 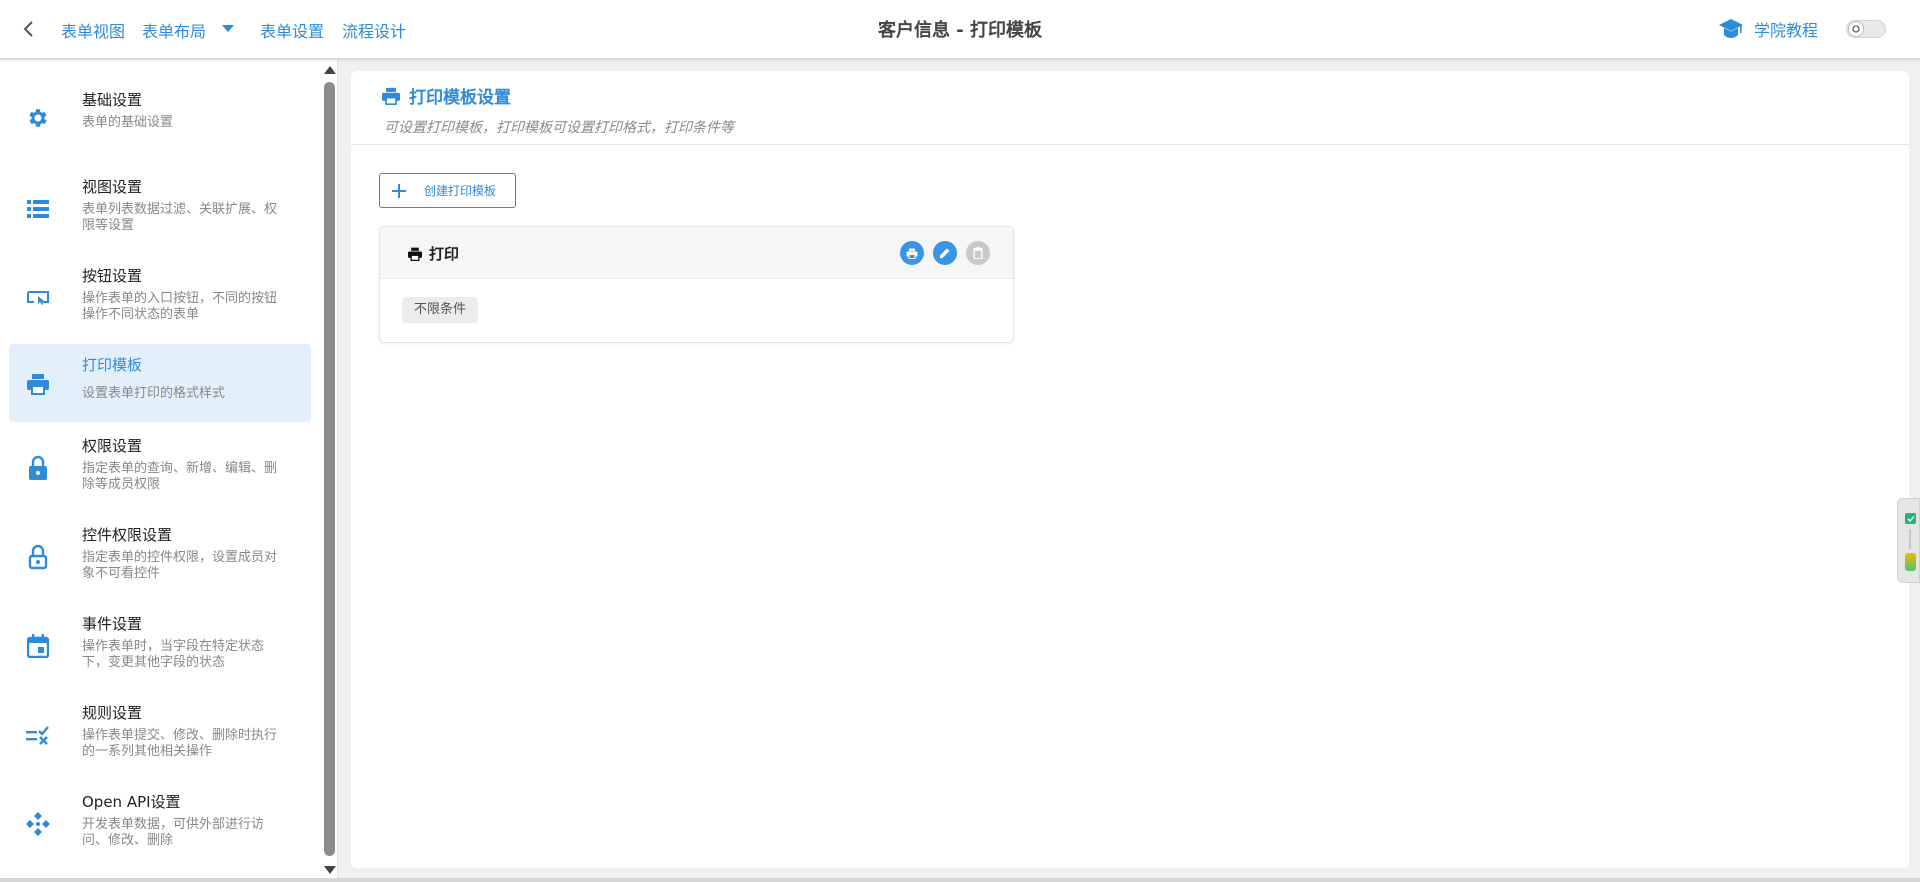 I want to click on delete-icon, so click(x=978, y=253).